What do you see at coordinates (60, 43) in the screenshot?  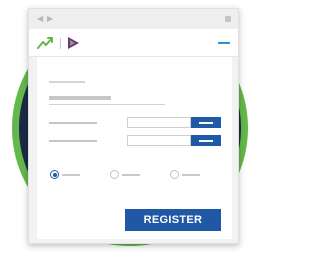 I see `logo-divider` at bounding box center [60, 43].